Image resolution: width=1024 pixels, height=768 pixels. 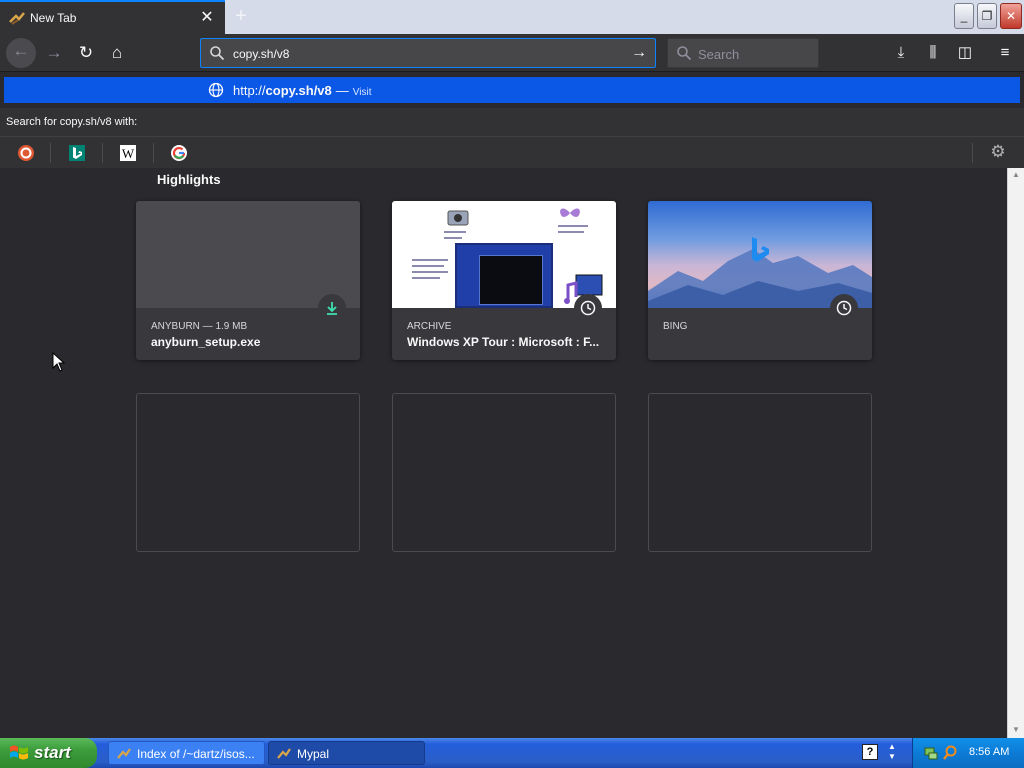 I want to click on highlight-card-anyburn: ANYBURN — 1.9 MB anyburn_setup.exe, so click(x=248, y=280).